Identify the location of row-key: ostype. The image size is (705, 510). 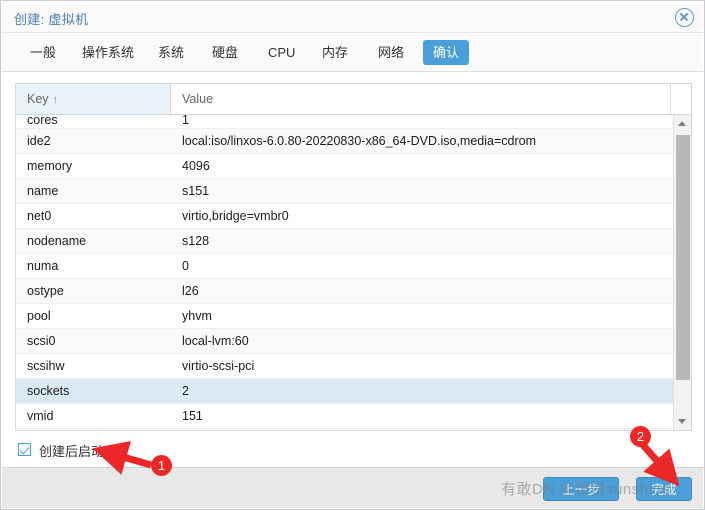
(45, 291).